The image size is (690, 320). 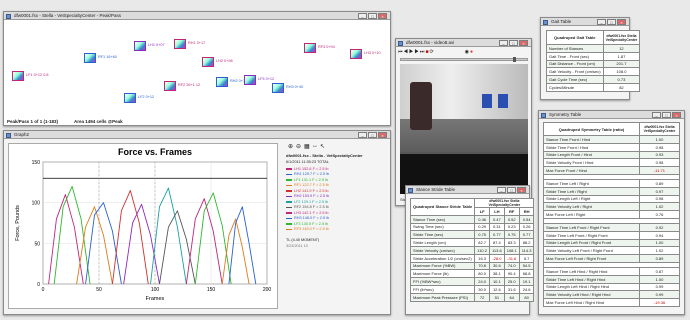 What do you see at coordinates (497, 281) in the screenshot?
I see `row-value: 10.1` at bounding box center [497, 281].